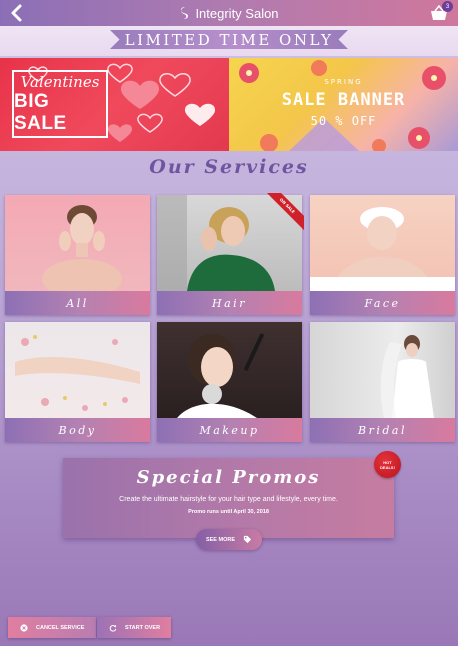 This screenshot has width=458, height=646. Describe the element at coordinates (229, 430) in the screenshot. I see `service-label-makeup: Makeup` at that location.